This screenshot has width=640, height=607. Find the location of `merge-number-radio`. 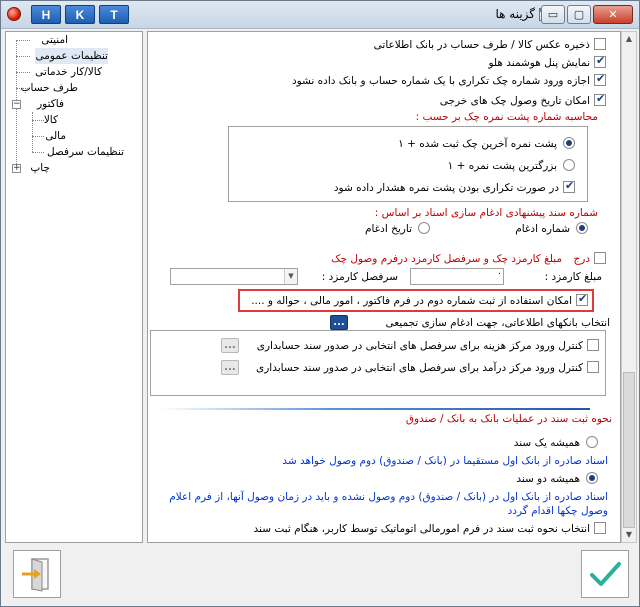

merge-number-radio is located at coordinates (582, 228).